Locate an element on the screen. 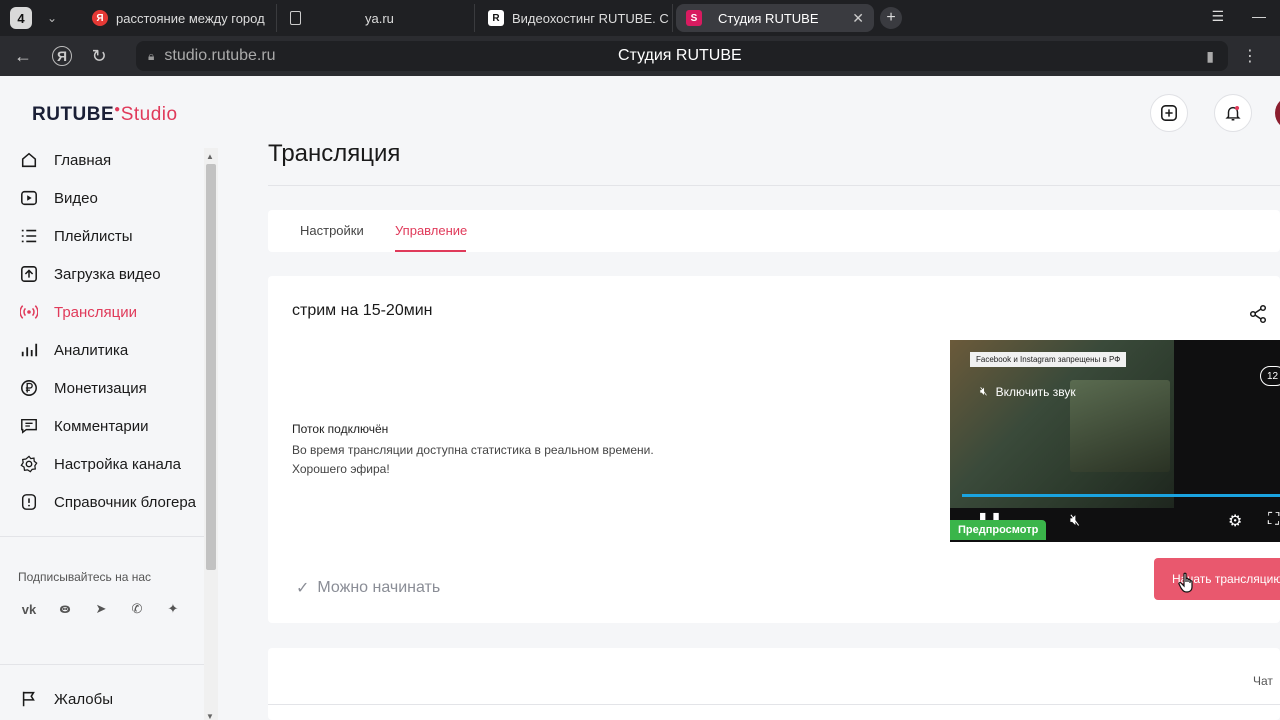  sidebar-item-label: Жалобы is located at coordinates (83, 699).